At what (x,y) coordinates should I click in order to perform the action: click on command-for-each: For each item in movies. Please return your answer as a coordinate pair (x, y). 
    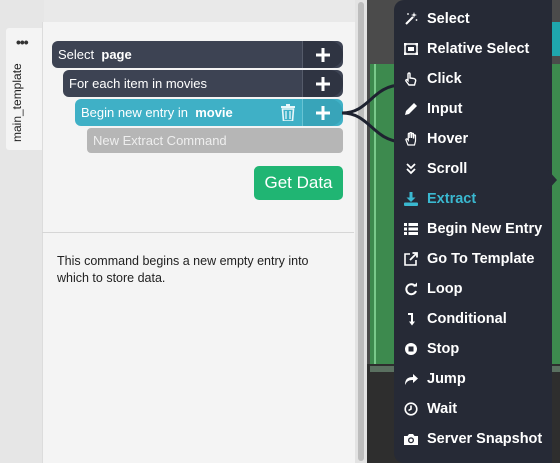
    Looking at the image, I should click on (203, 83).